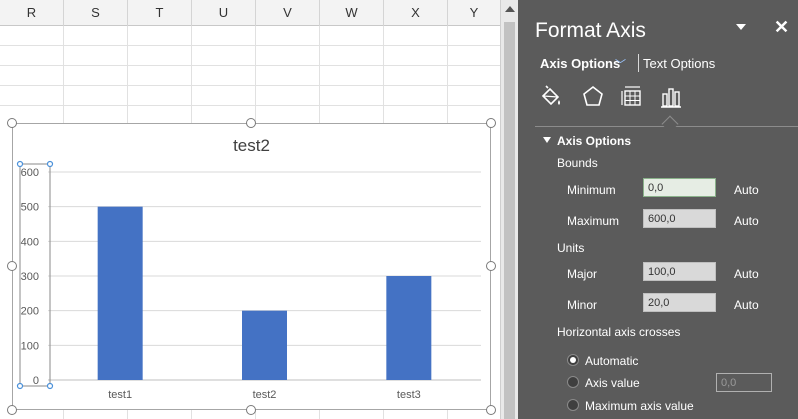  I want to click on column-header-x: X, so click(416, 13).